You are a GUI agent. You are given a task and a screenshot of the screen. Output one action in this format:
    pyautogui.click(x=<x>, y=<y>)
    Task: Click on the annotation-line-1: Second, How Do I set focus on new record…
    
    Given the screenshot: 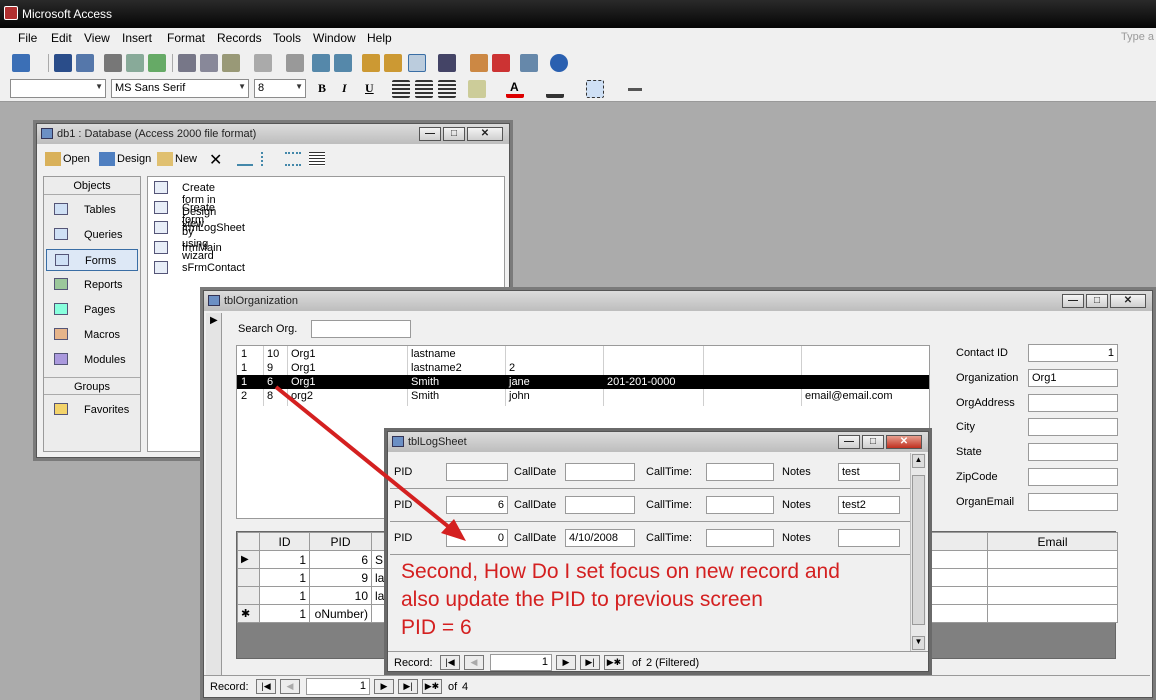 What is the action you would take?
    pyautogui.click(x=620, y=571)
    